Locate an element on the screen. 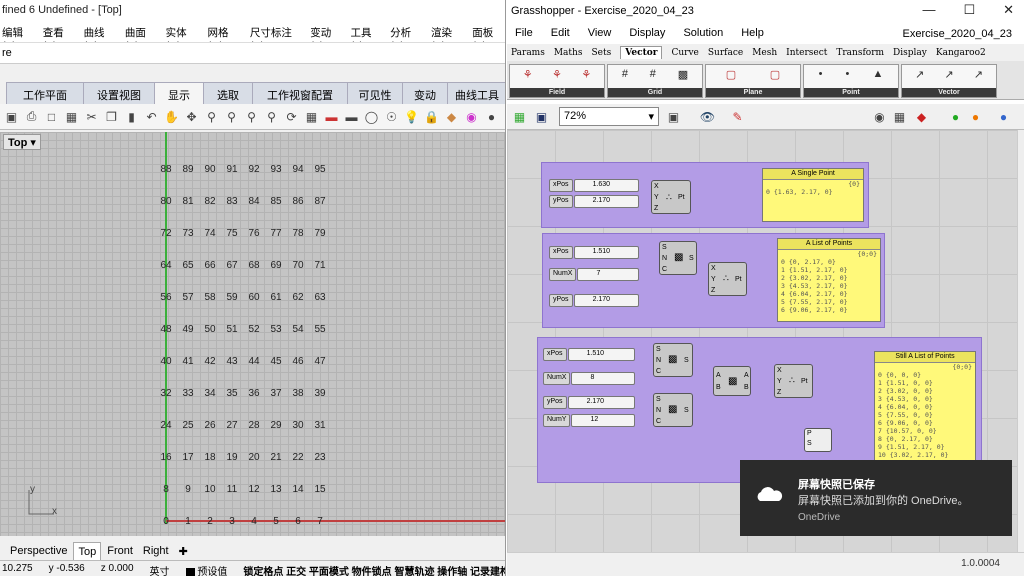 This screenshot has width=1024, height=576. tab-transform: Transform is located at coordinates (860, 53).